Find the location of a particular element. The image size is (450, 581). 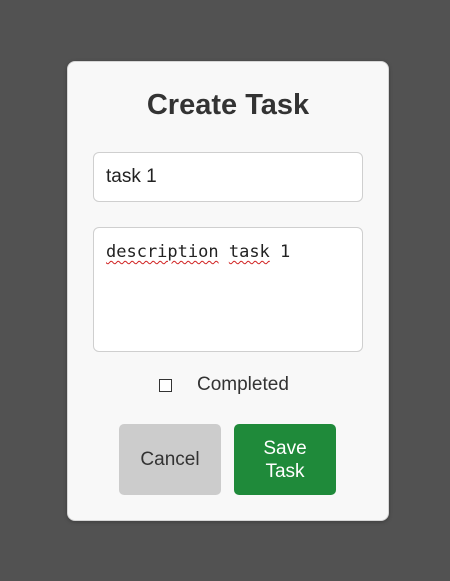

completed-checkbox is located at coordinates (165, 385).